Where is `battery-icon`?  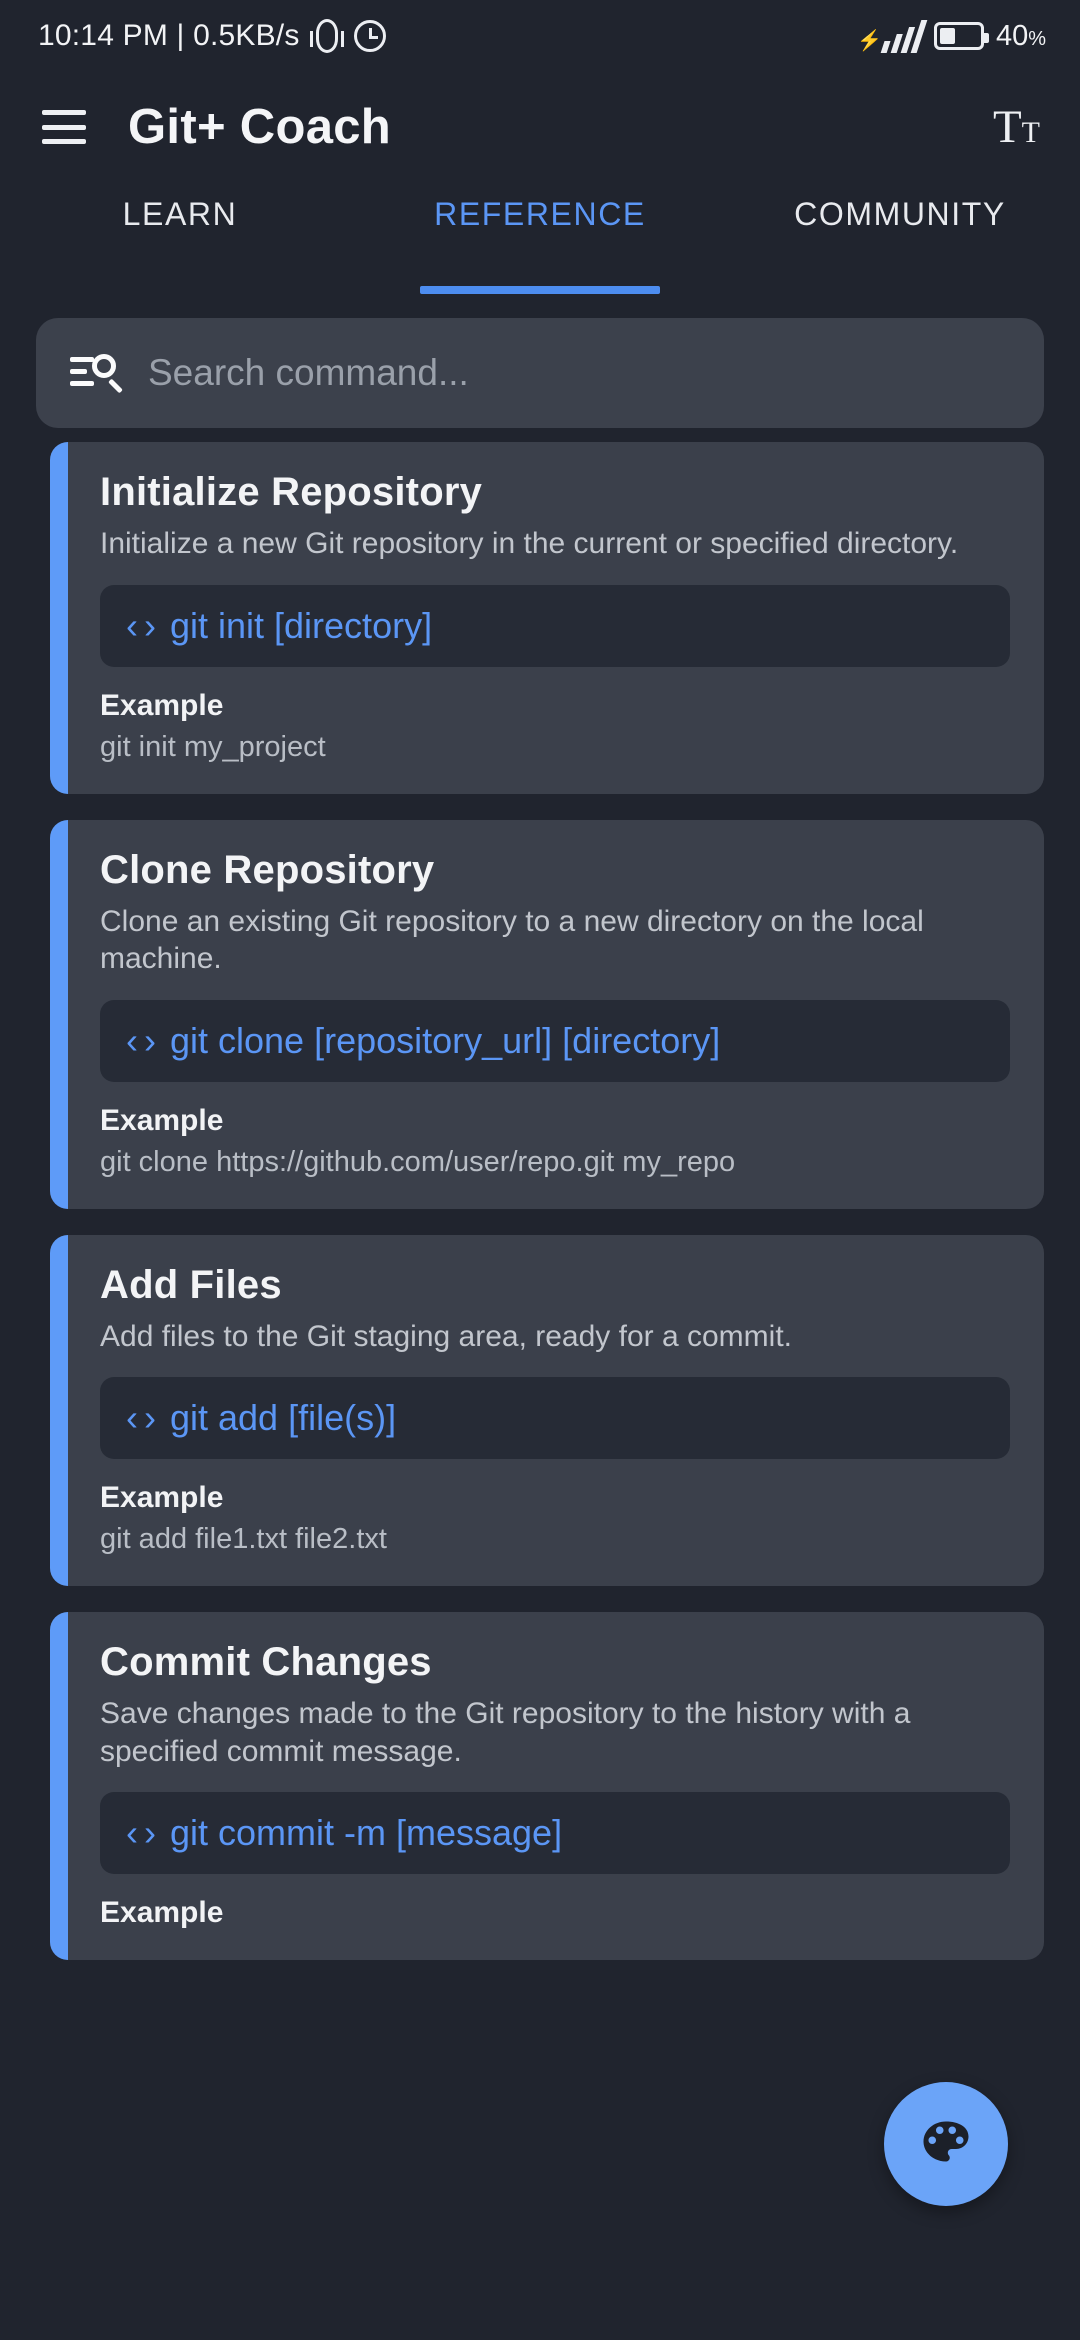 battery-icon is located at coordinates (961, 36).